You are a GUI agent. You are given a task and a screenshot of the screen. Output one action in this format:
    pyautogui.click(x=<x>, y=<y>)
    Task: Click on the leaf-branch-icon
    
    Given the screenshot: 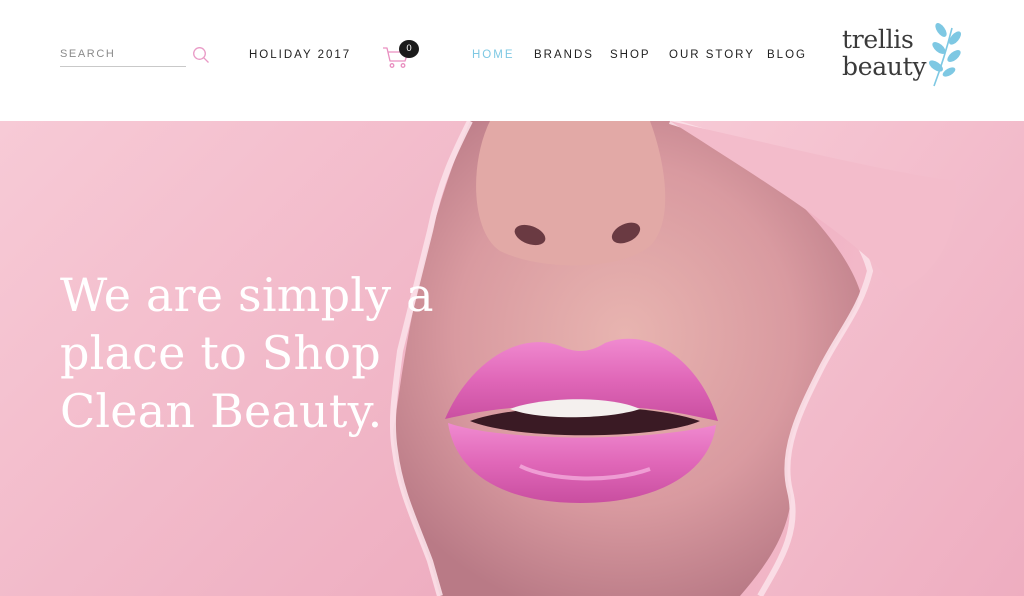 What is the action you would take?
    pyautogui.click(x=945, y=55)
    